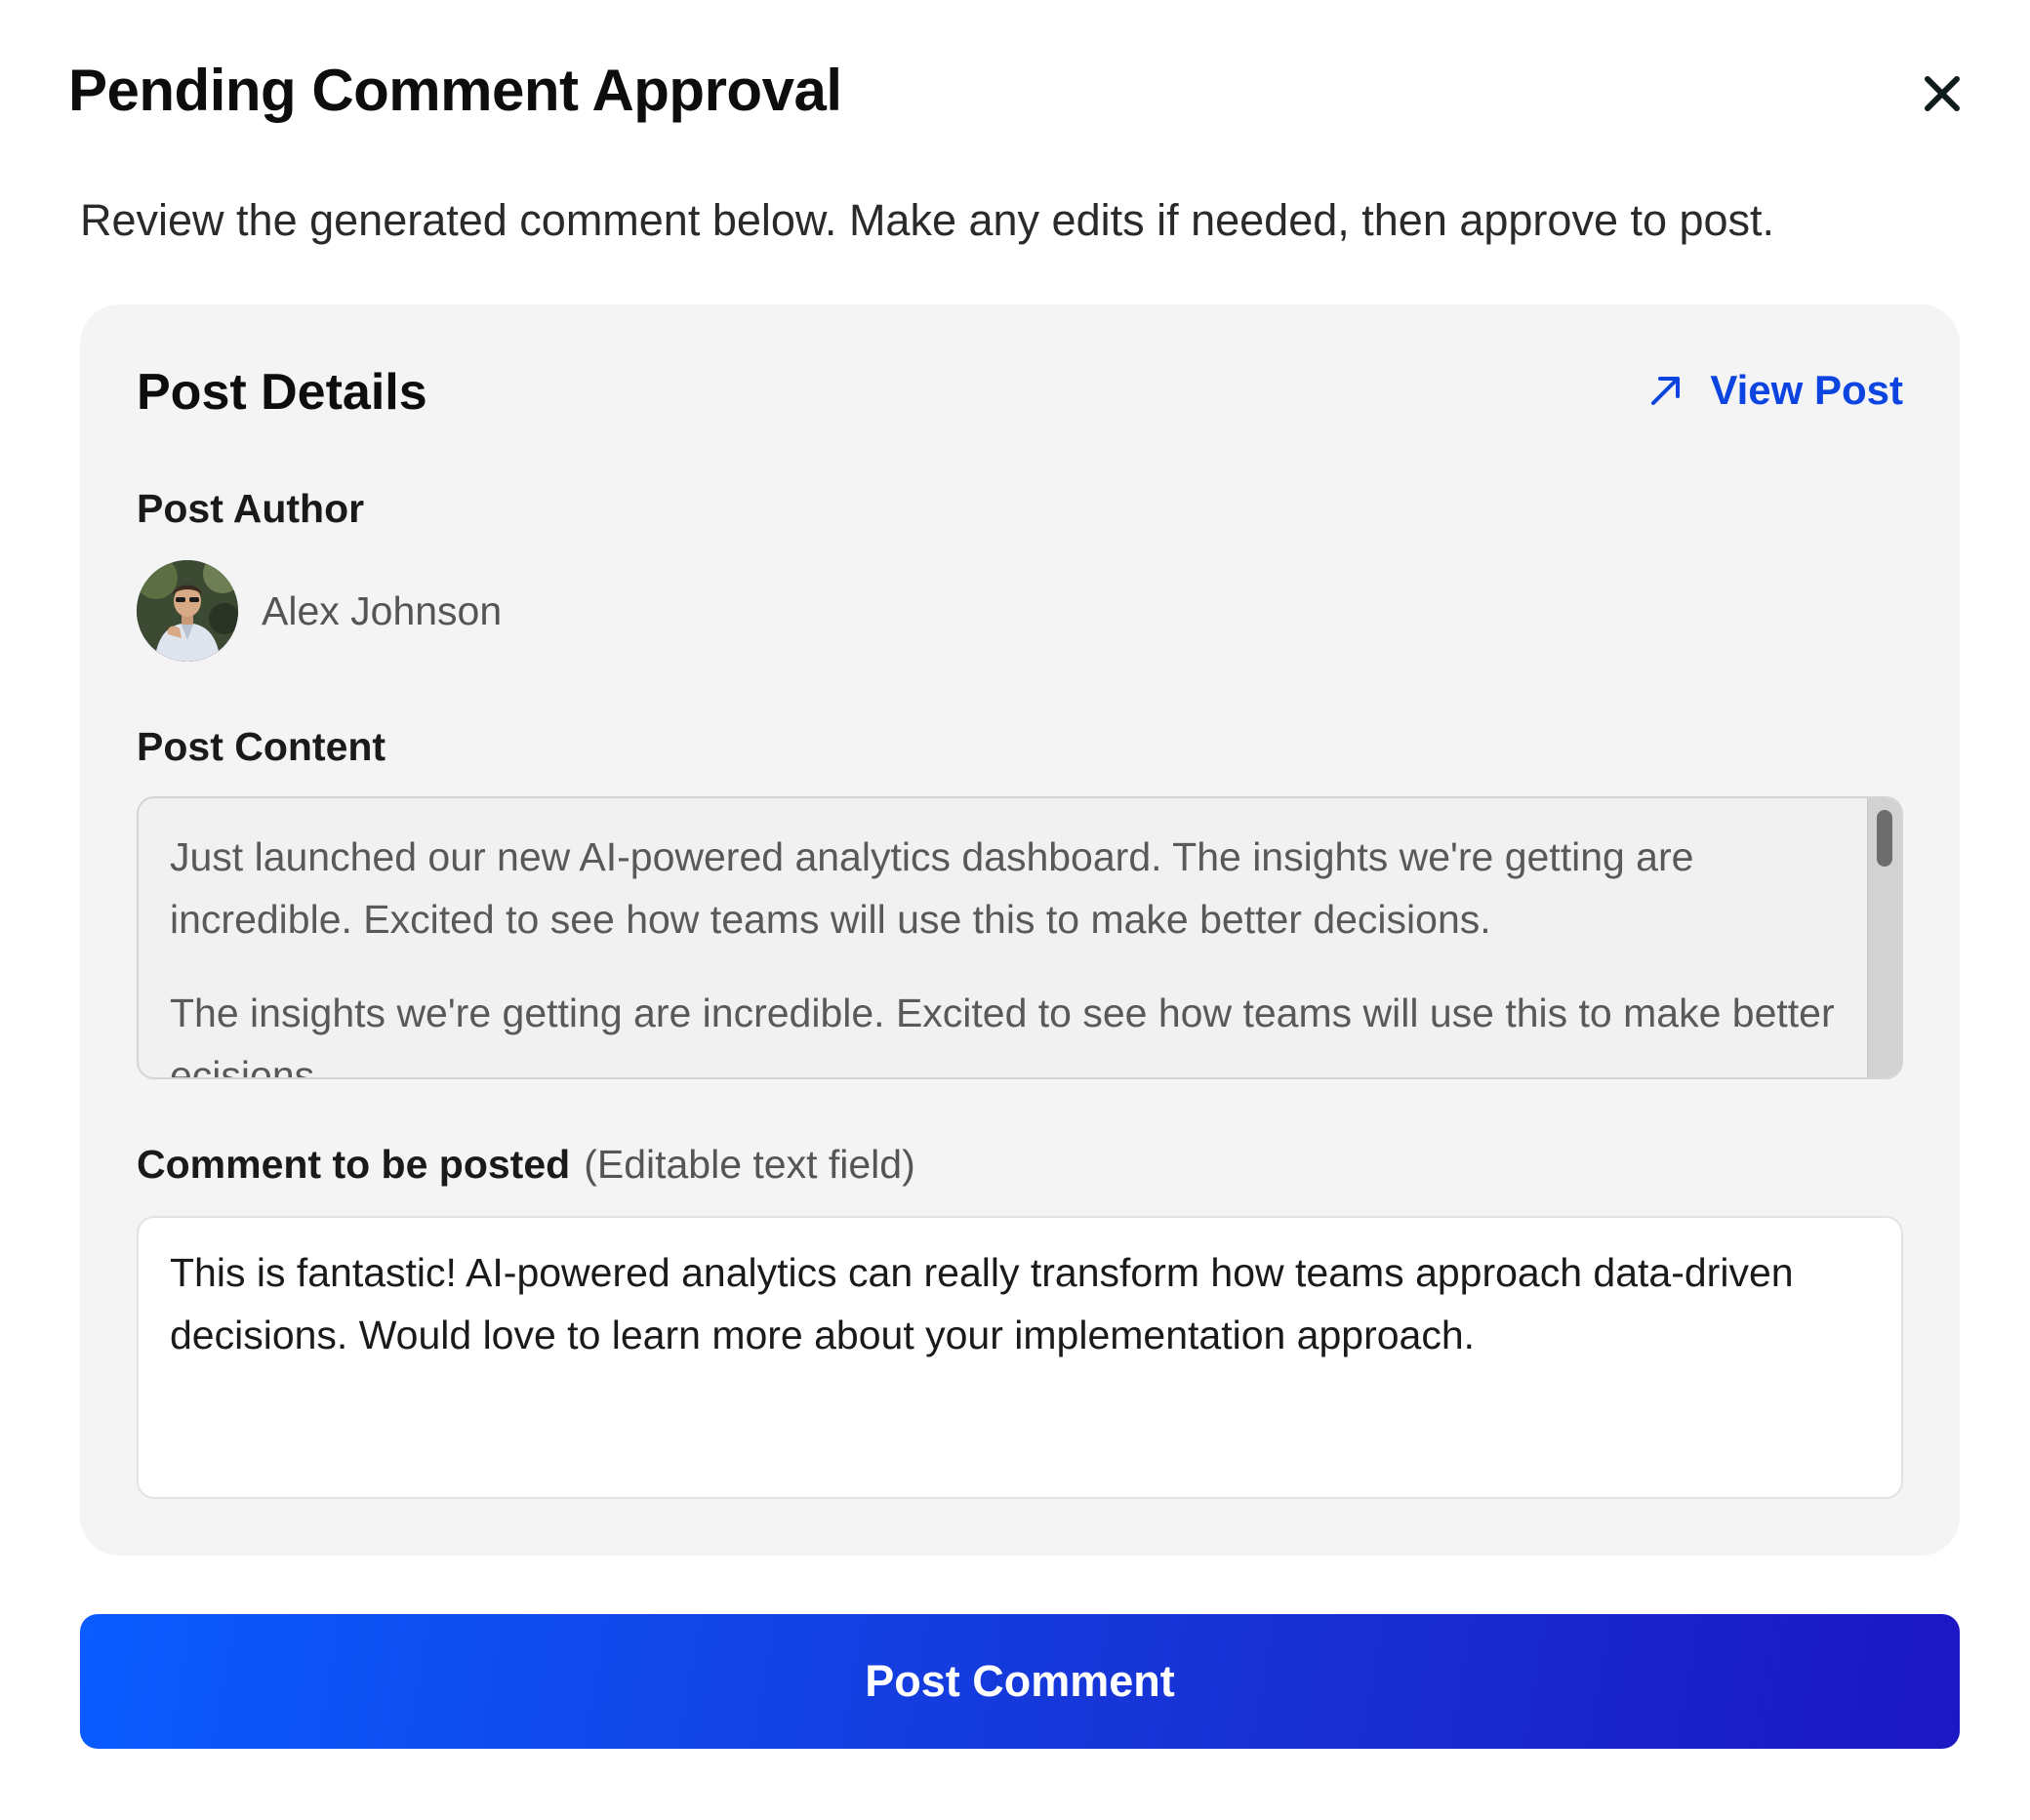 The image size is (2030, 1820). Describe the element at coordinates (1884, 937) in the screenshot. I see `content-scrollbar` at that location.